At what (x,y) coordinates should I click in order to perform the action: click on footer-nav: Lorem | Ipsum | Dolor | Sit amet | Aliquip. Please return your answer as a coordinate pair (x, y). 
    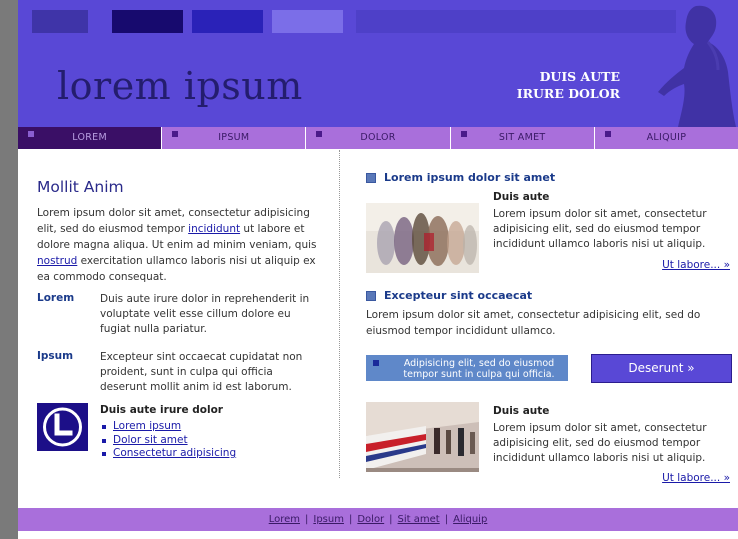
    Looking at the image, I should click on (378, 519).